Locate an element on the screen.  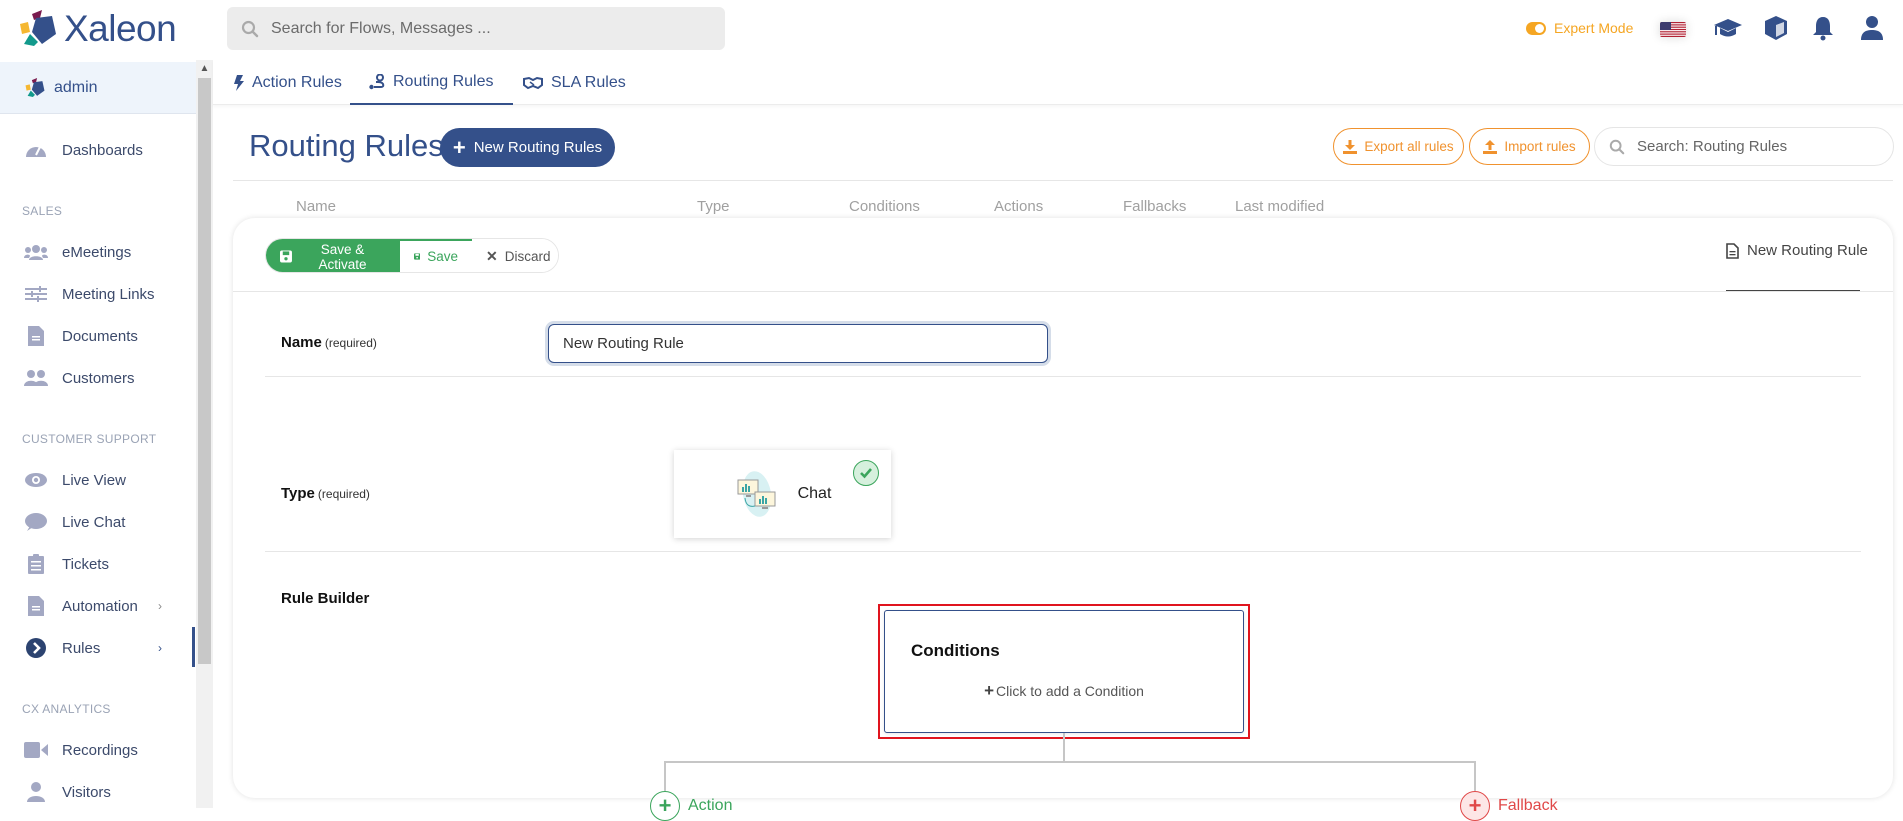
action-label: Action is located at coordinates (710, 805).